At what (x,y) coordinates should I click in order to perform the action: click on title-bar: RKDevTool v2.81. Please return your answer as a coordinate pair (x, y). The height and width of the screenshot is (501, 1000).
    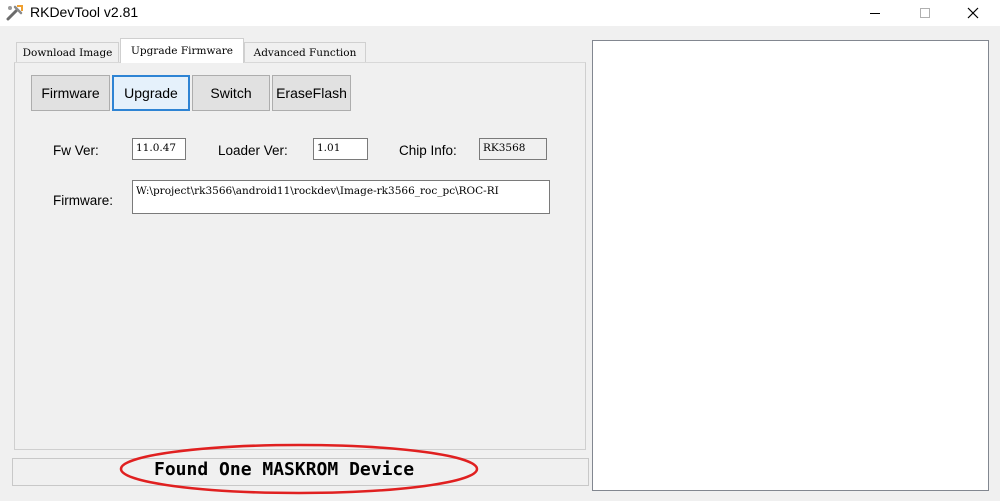
    Looking at the image, I should click on (500, 13).